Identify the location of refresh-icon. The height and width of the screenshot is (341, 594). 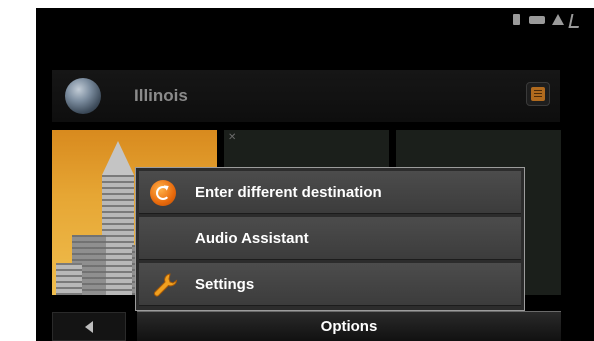
(163, 193).